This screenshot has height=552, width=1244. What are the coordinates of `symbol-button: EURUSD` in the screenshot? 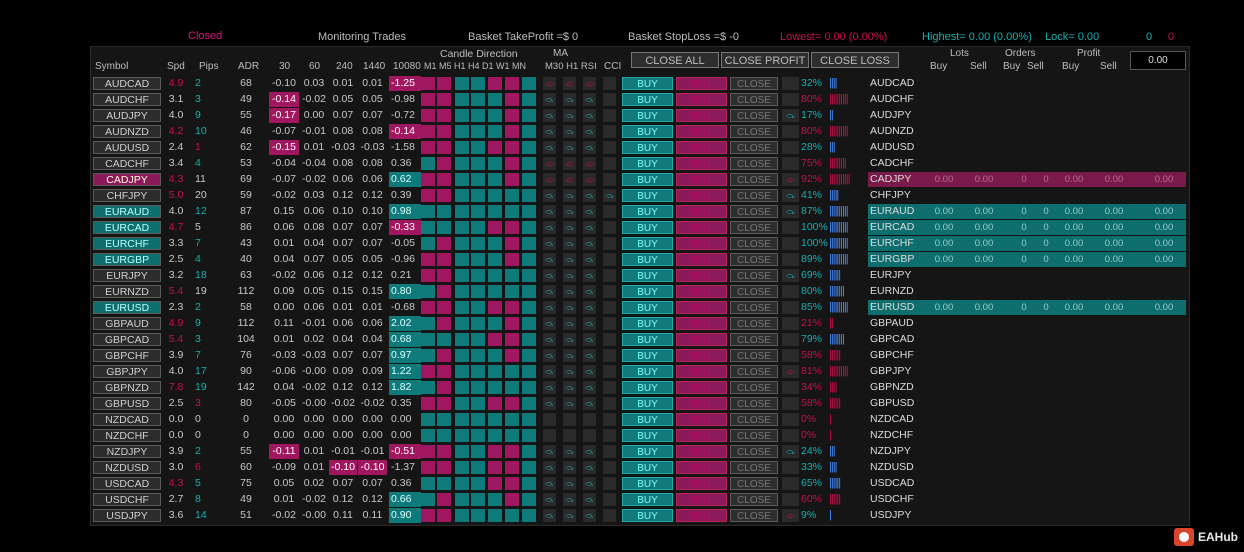 It's located at (127, 307).